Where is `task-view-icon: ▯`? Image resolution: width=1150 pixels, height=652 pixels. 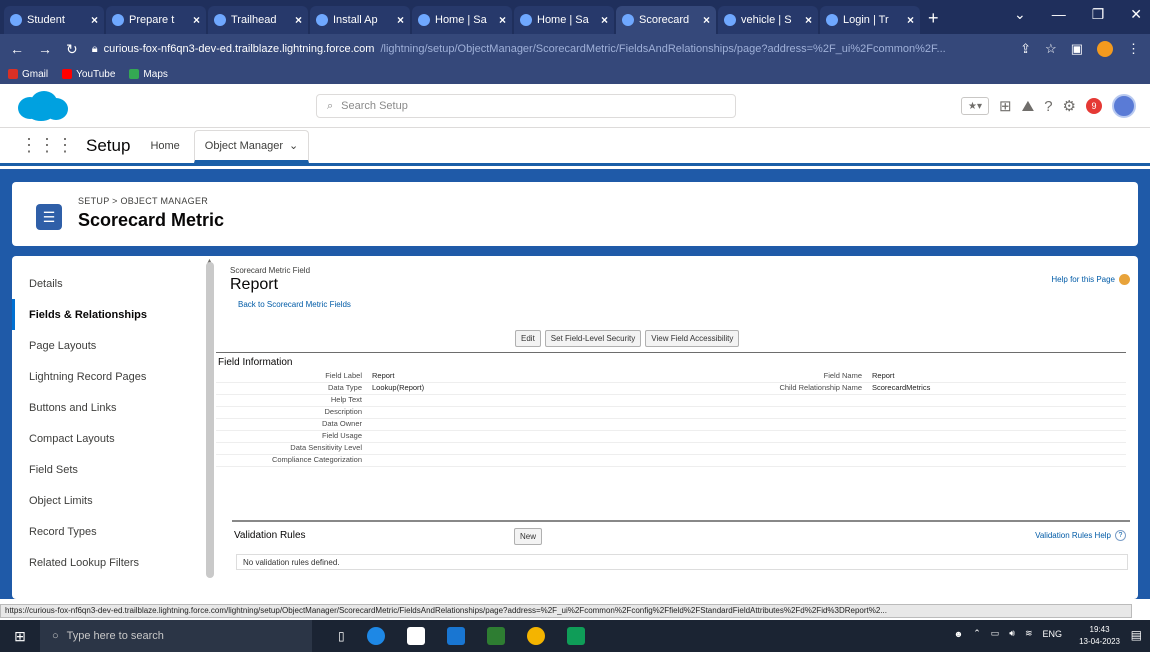 task-view-icon: ▯ is located at coordinates (341, 636).